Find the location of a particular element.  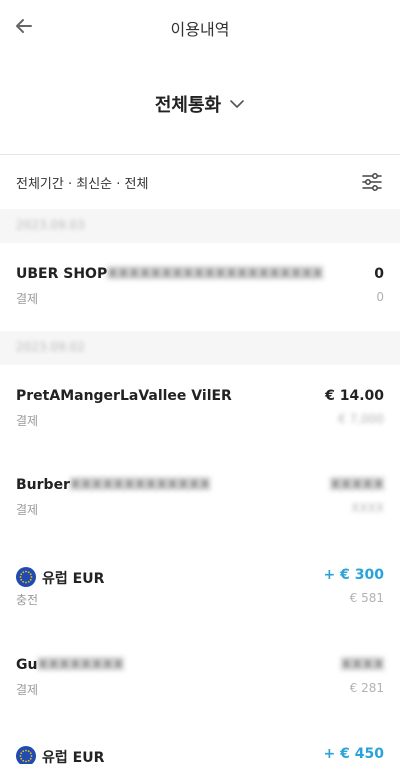

page-title: 이용내역 is located at coordinates (200, 29).